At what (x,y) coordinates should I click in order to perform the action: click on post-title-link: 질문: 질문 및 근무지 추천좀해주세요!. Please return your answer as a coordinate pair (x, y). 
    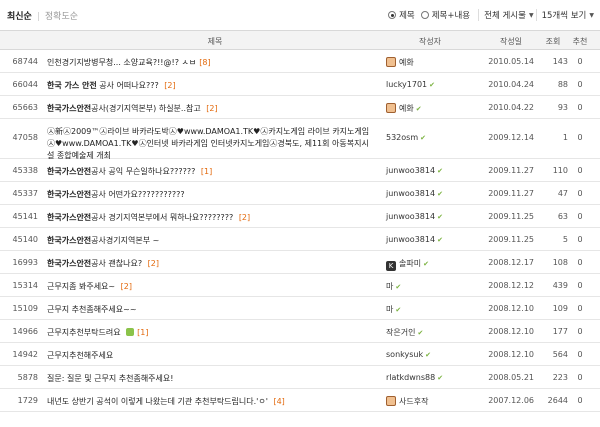
    Looking at the image, I should click on (209, 378).